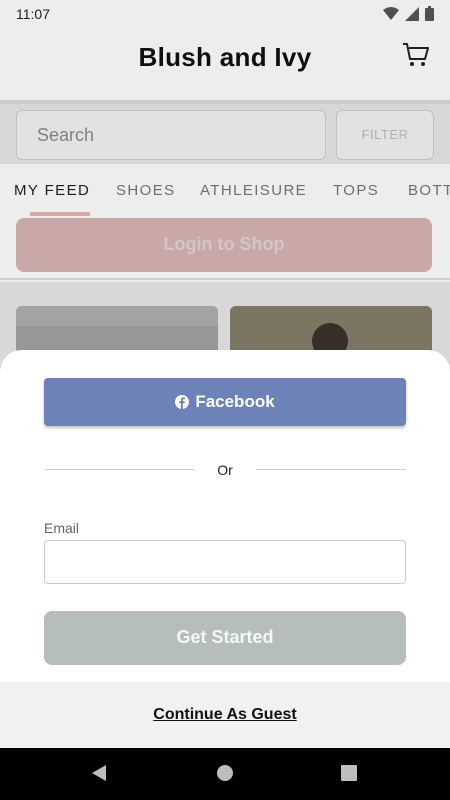 The image size is (450, 800). I want to click on search-placeholder: Search, so click(66, 135).